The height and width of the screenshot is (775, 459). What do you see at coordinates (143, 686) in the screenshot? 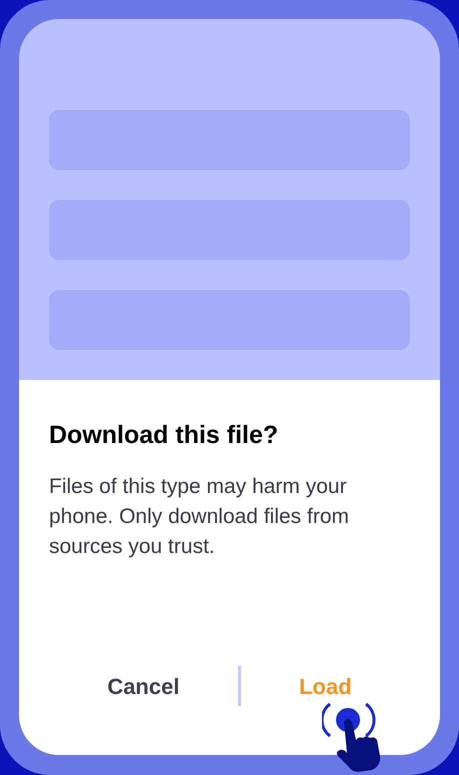
I see `cancel-button: Cancel` at bounding box center [143, 686].